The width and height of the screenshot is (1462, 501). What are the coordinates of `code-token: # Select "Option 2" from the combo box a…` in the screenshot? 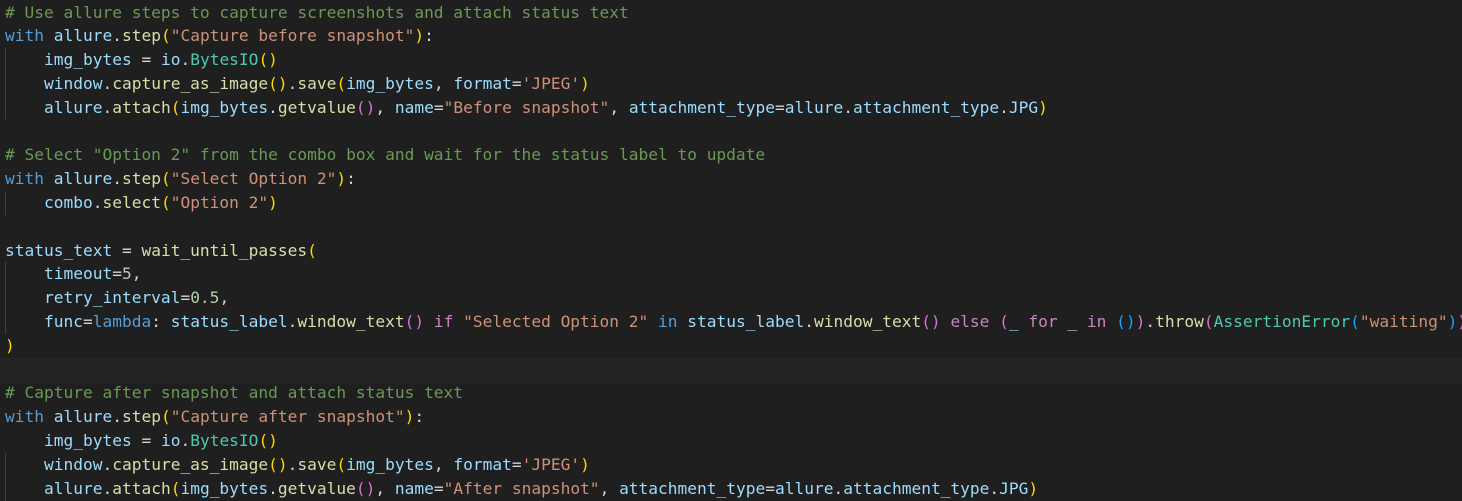 It's located at (385, 155).